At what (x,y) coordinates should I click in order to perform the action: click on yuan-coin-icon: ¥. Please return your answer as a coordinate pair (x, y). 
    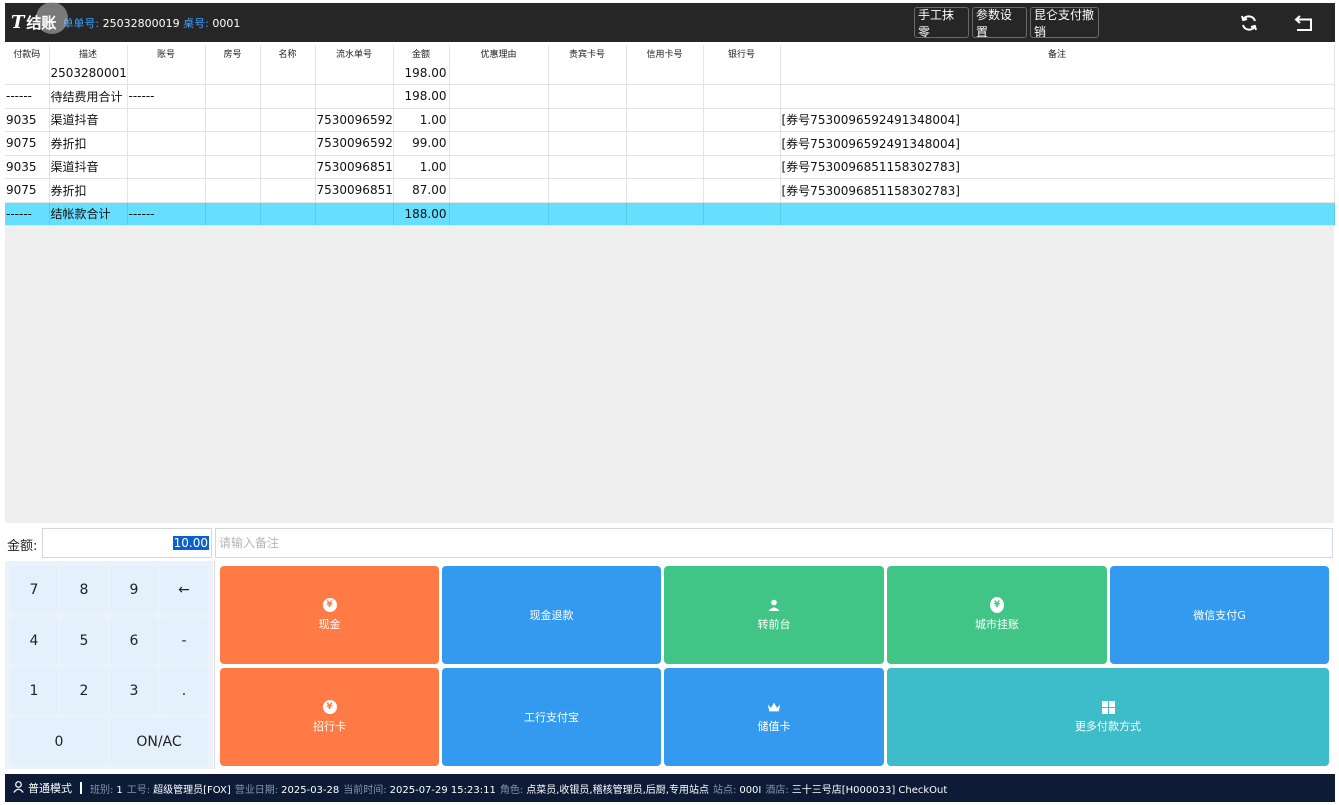
    Looking at the image, I should click on (997, 605).